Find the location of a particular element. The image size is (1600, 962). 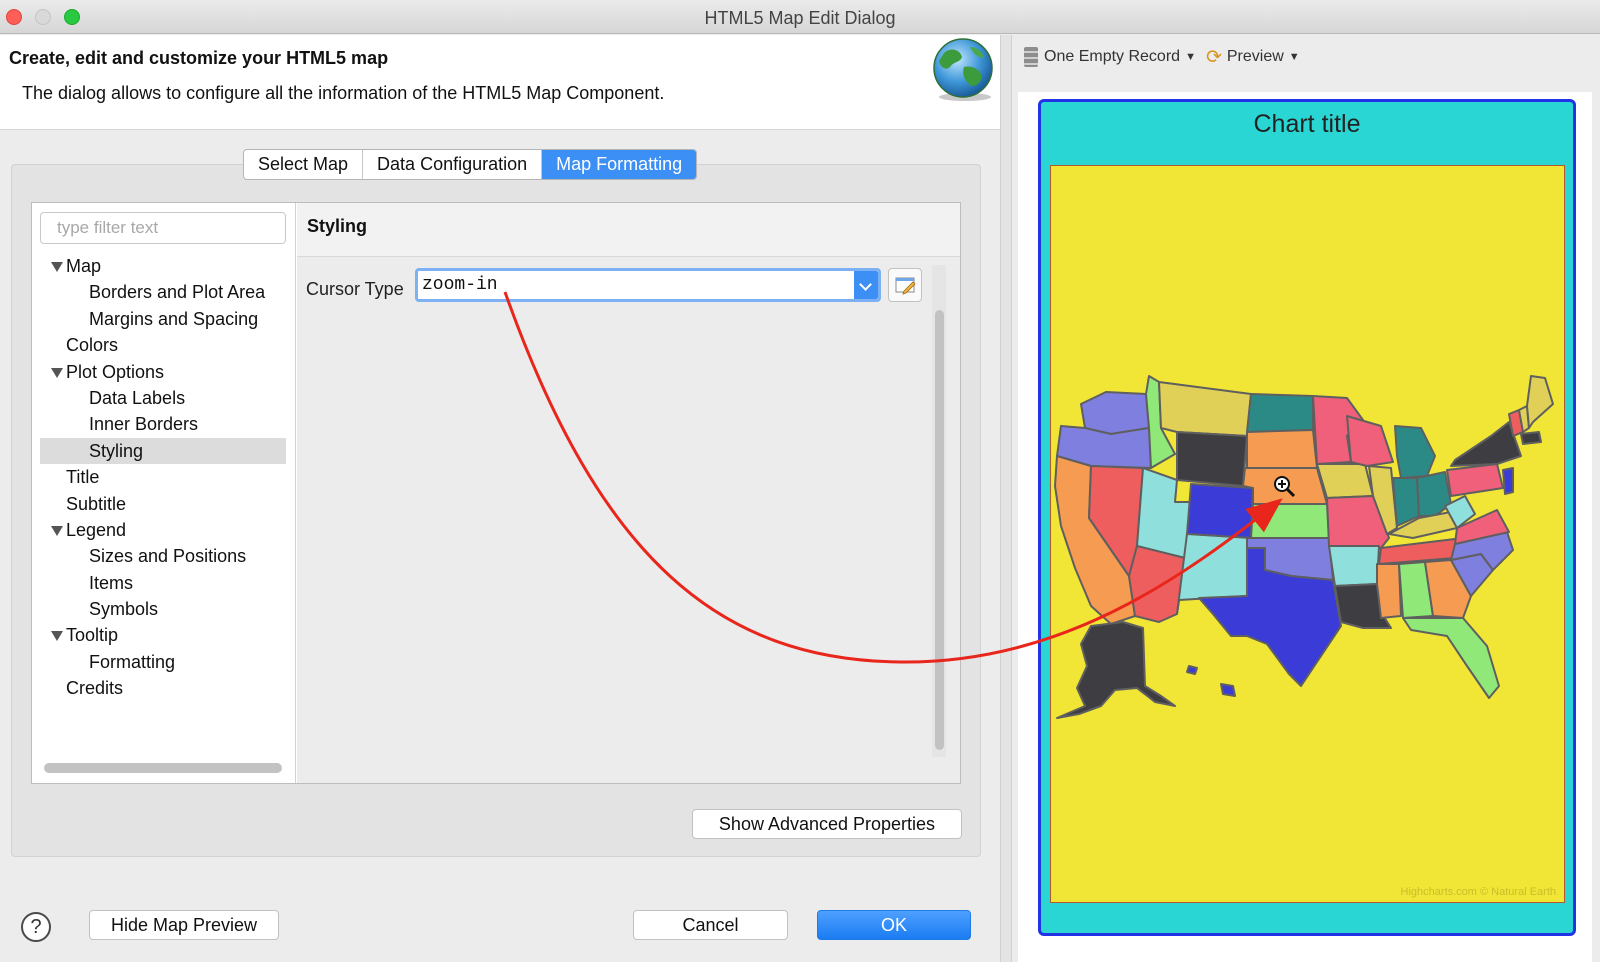

tab-map-formatting: Map Formatting is located at coordinates (619, 164).